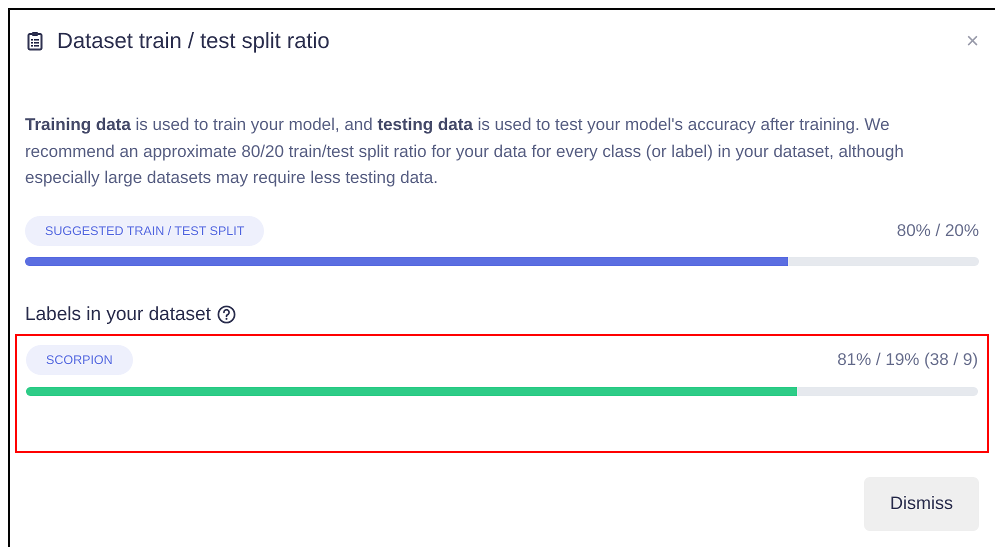 This screenshot has height=547, width=995. I want to click on dismiss-button: Dismiss, so click(921, 503).